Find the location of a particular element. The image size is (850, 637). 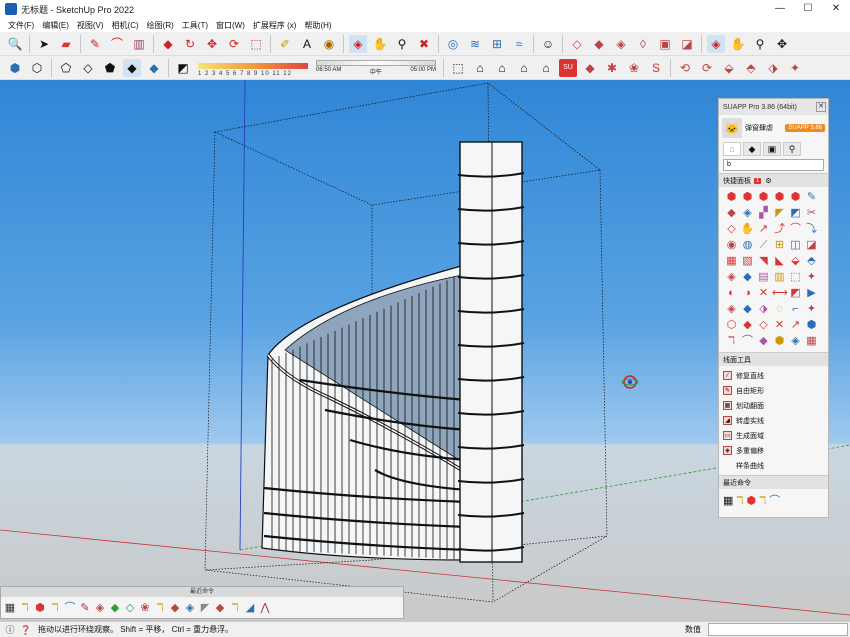

curve-b-icon: ℸ is located at coordinates (762, 500).